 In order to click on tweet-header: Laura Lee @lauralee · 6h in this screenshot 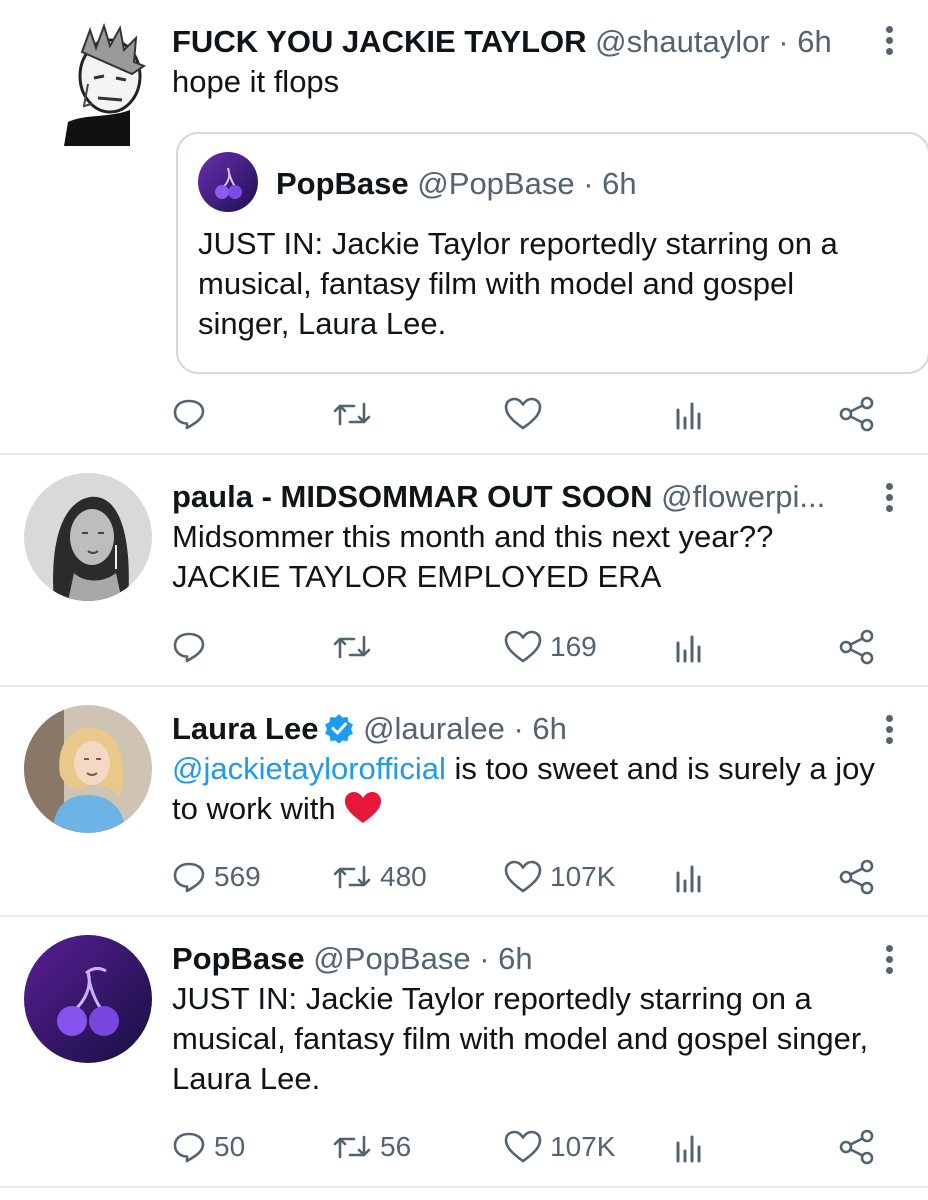, I will do `click(530, 729)`.